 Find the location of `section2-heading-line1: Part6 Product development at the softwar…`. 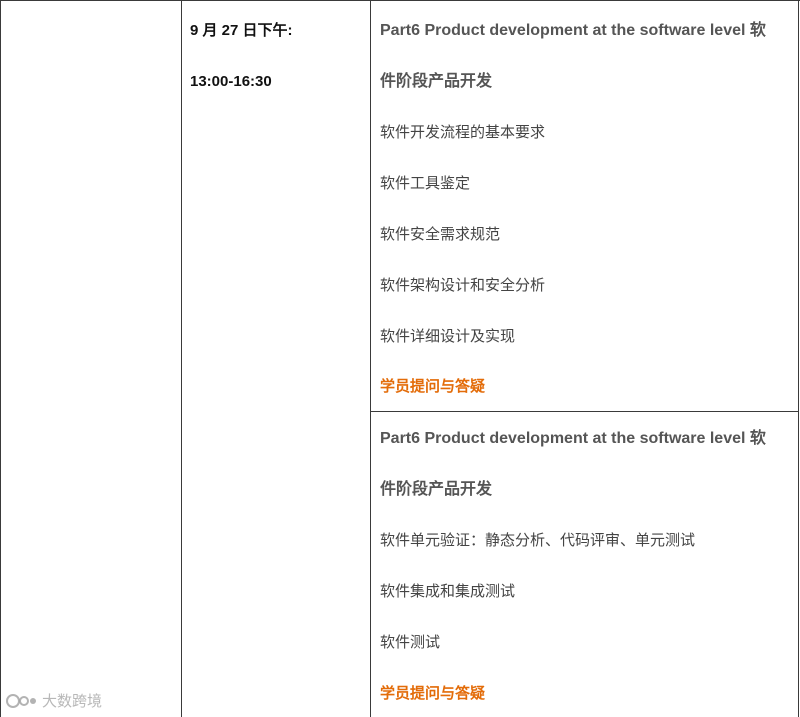

section2-heading-line1: Part6 Product development at the softwar… is located at coordinates (573, 438).